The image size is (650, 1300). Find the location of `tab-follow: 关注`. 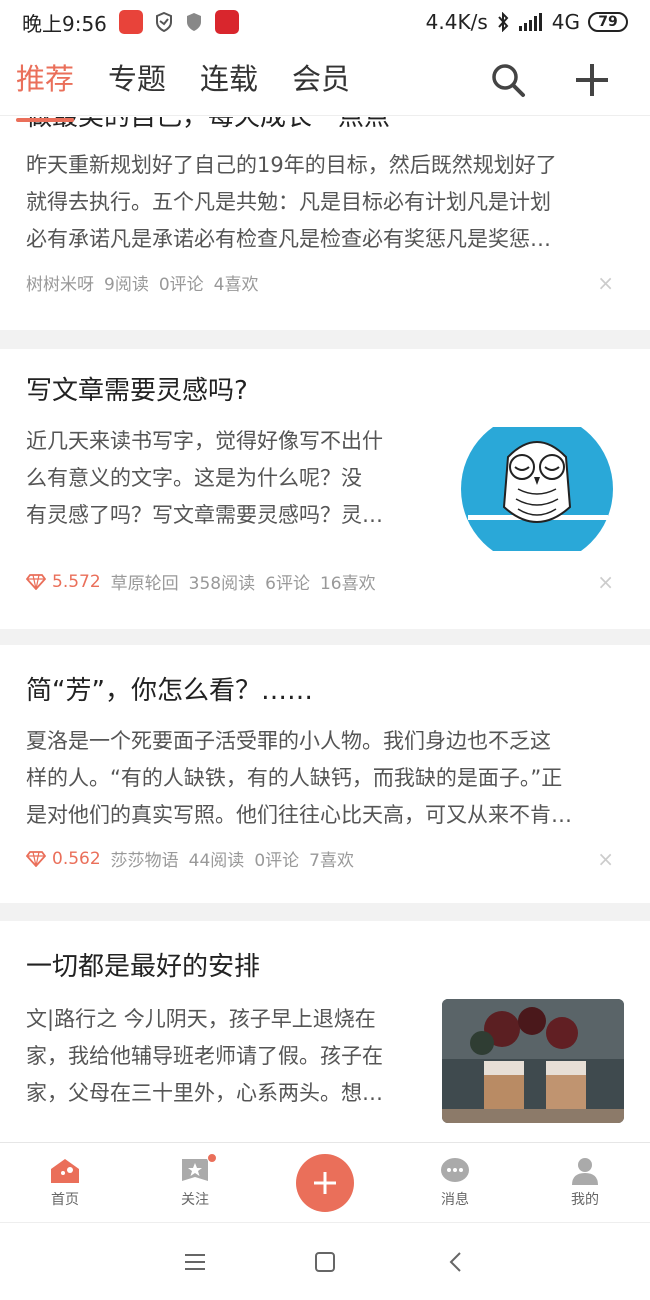

tab-follow: 关注 is located at coordinates (195, 1180).